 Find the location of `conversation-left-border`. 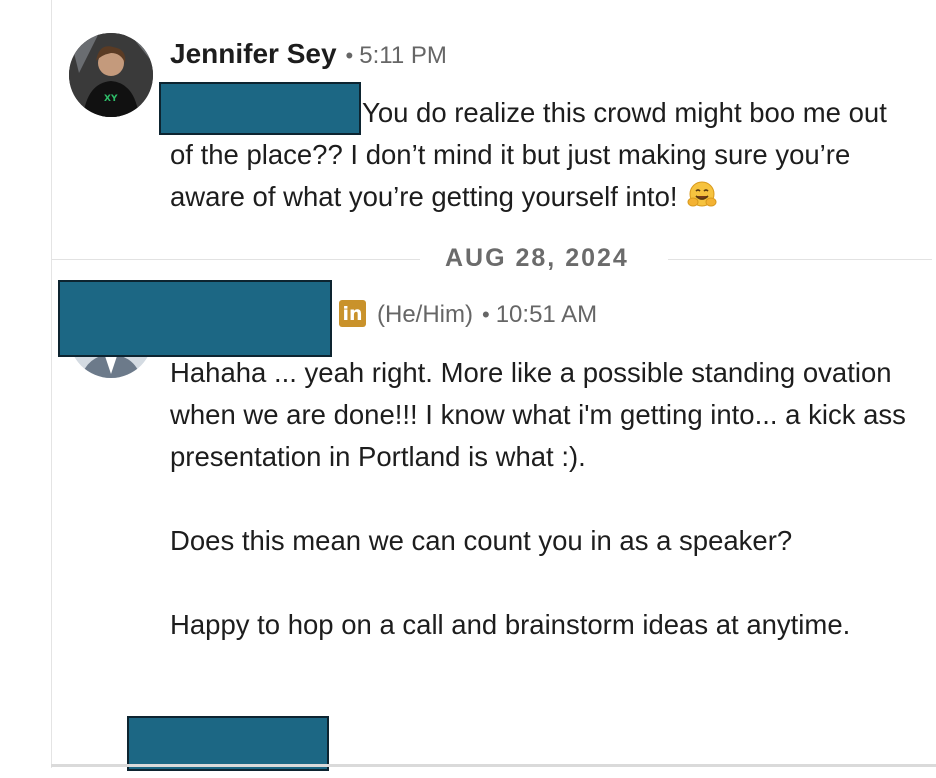

conversation-left-border is located at coordinates (51, 384).